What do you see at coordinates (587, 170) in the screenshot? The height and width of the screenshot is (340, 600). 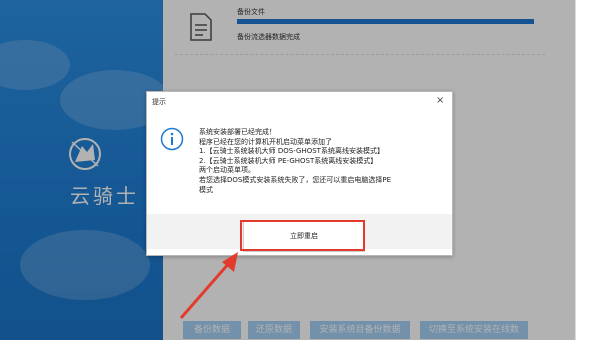 I see `right-edge-panel` at bounding box center [587, 170].